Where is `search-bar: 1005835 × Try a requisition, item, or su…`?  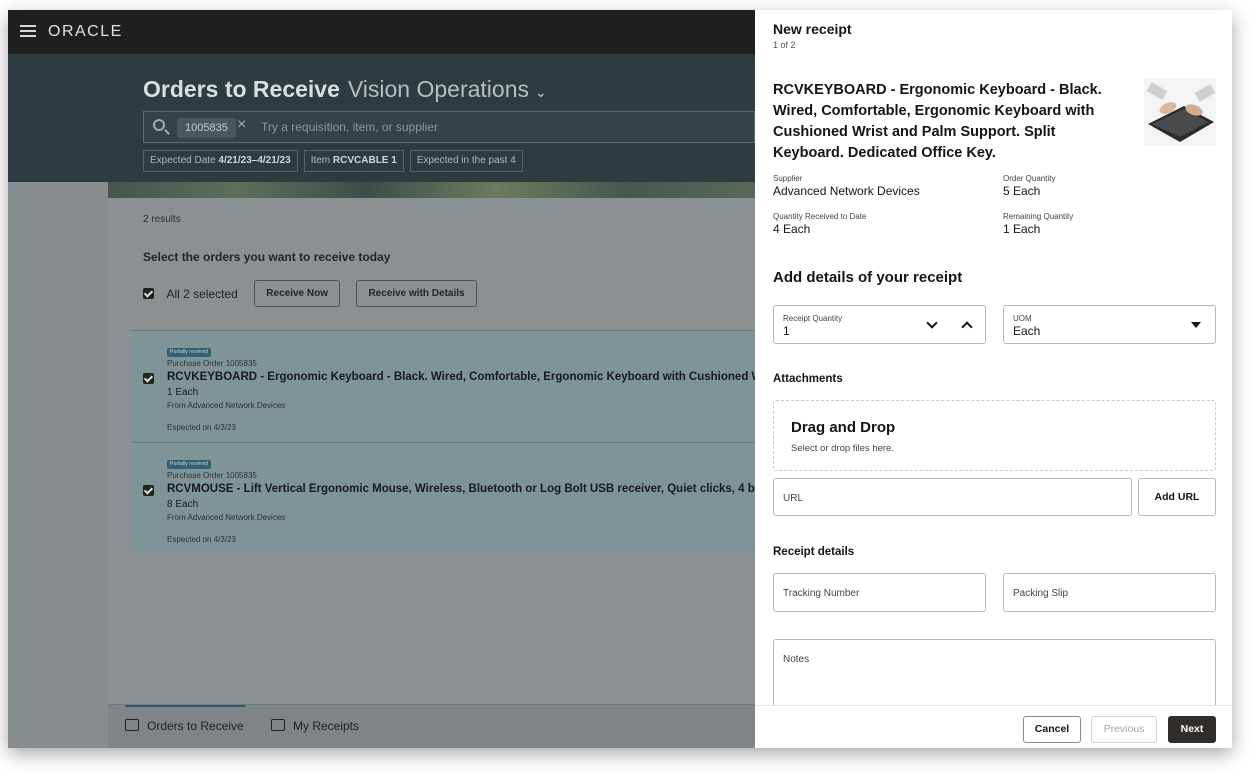
search-bar: 1005835 × Try a requisition, item, or su… is located at coordinates (449, 127).